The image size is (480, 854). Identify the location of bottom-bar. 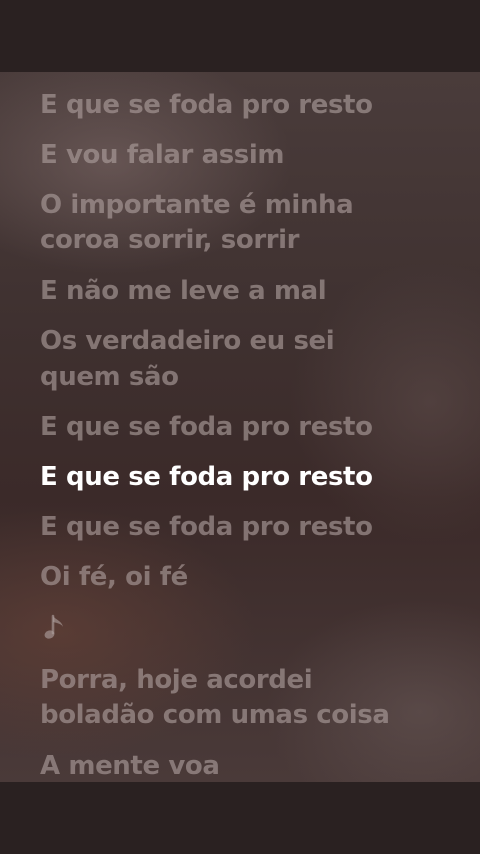
(240, 818).